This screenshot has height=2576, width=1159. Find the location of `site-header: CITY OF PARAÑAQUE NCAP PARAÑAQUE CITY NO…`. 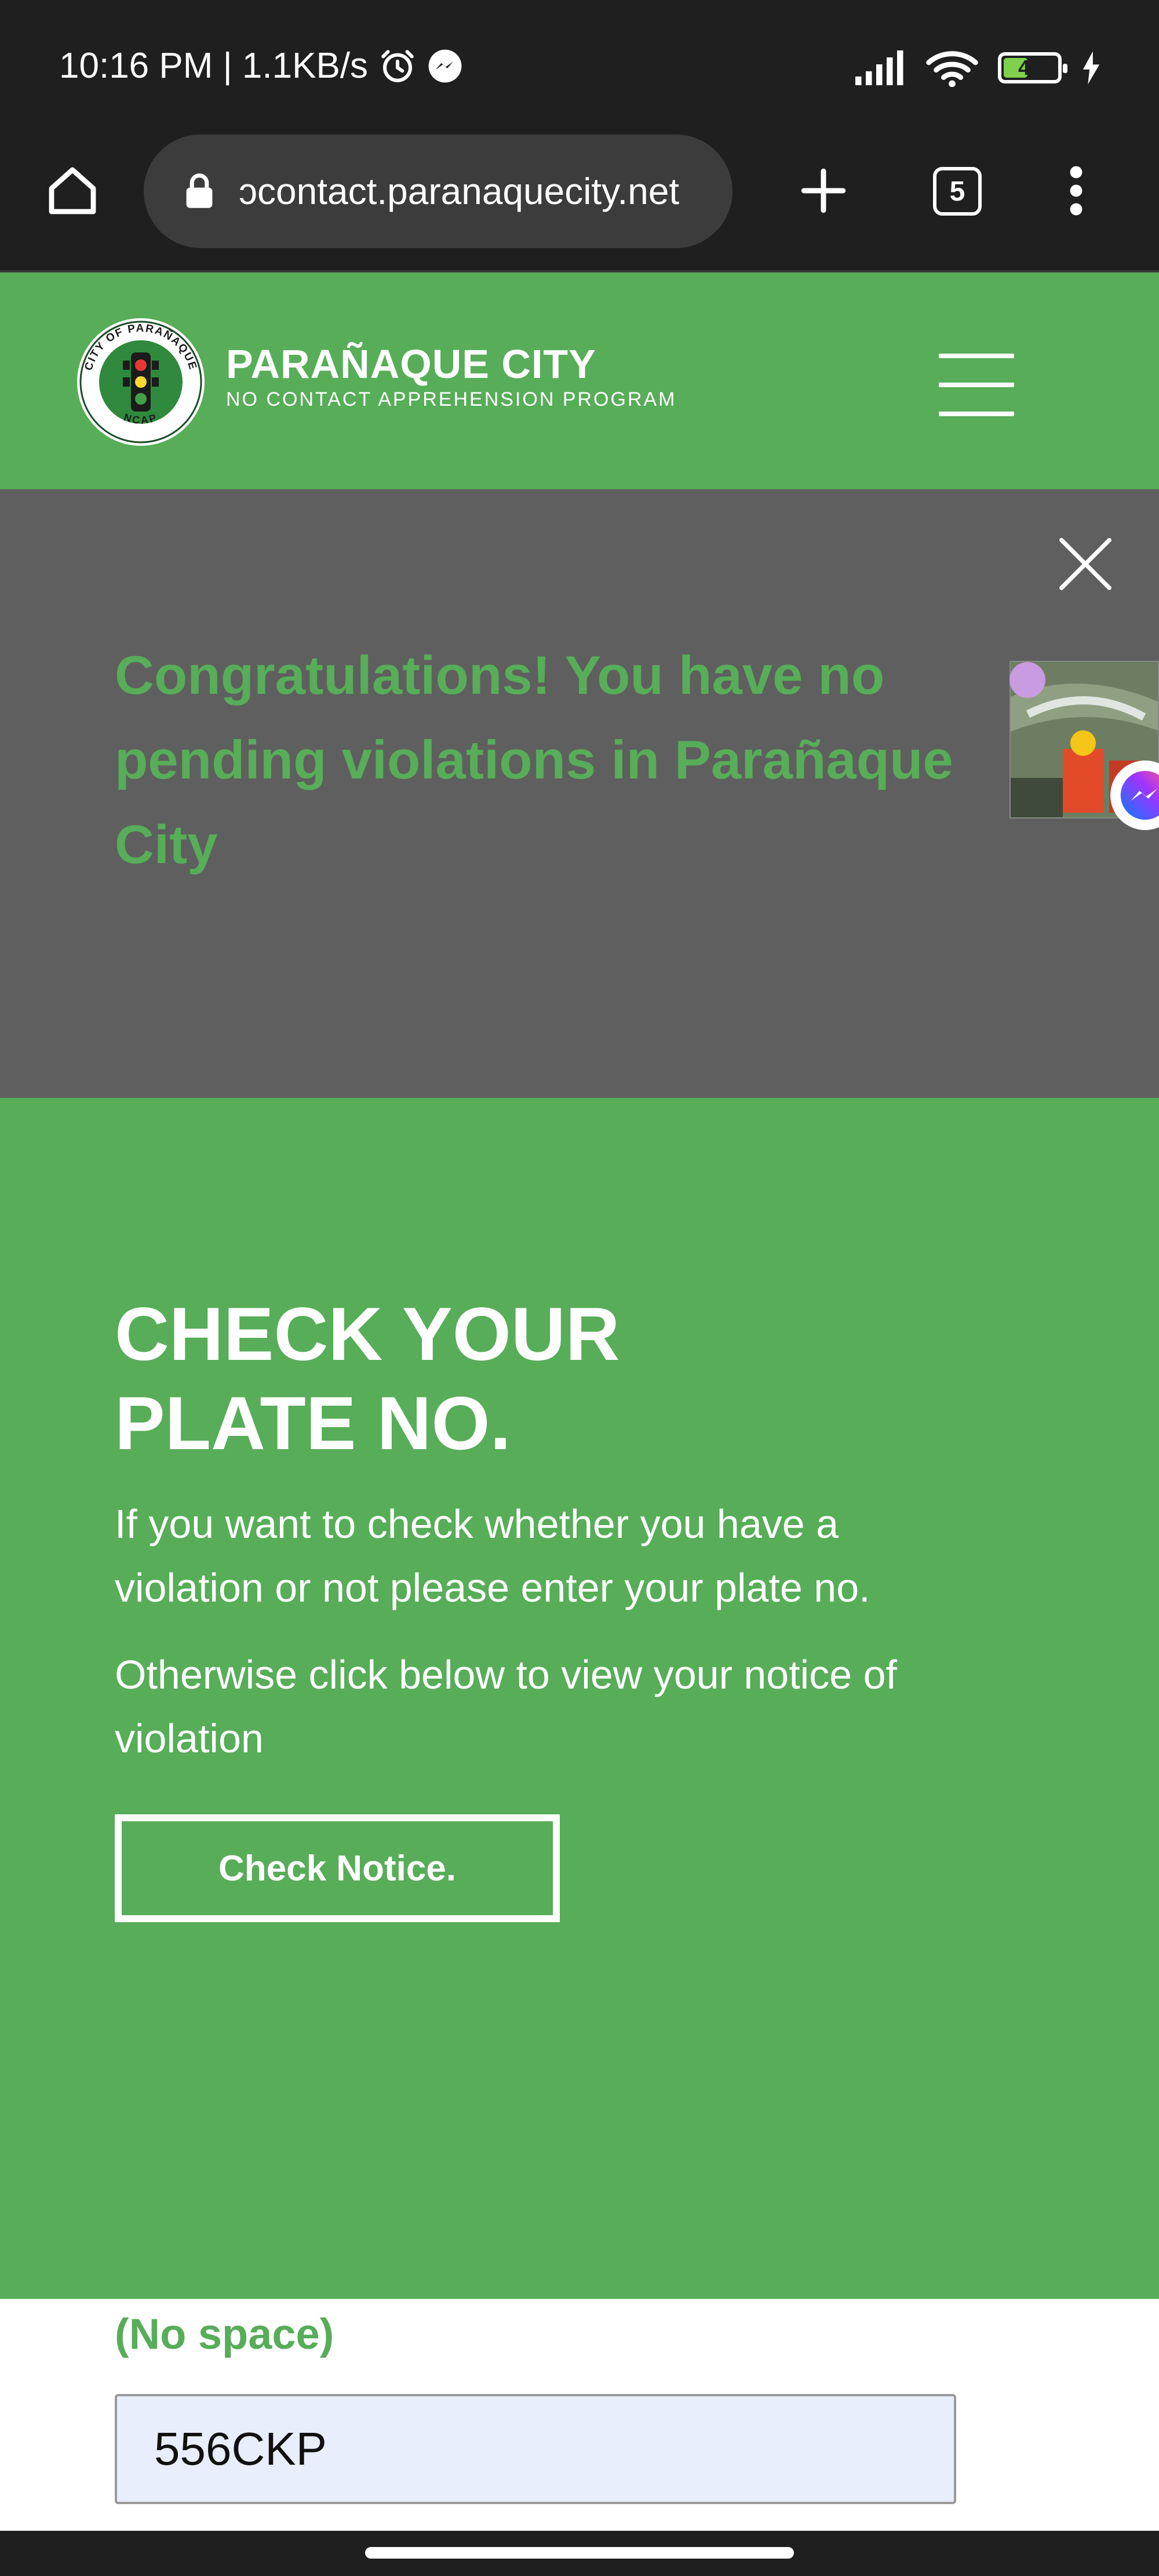

site-header: CITY OF PARAÑAQUE NCAP PARAÑAQUE CITY NO… is located at coordinates (580, 381).